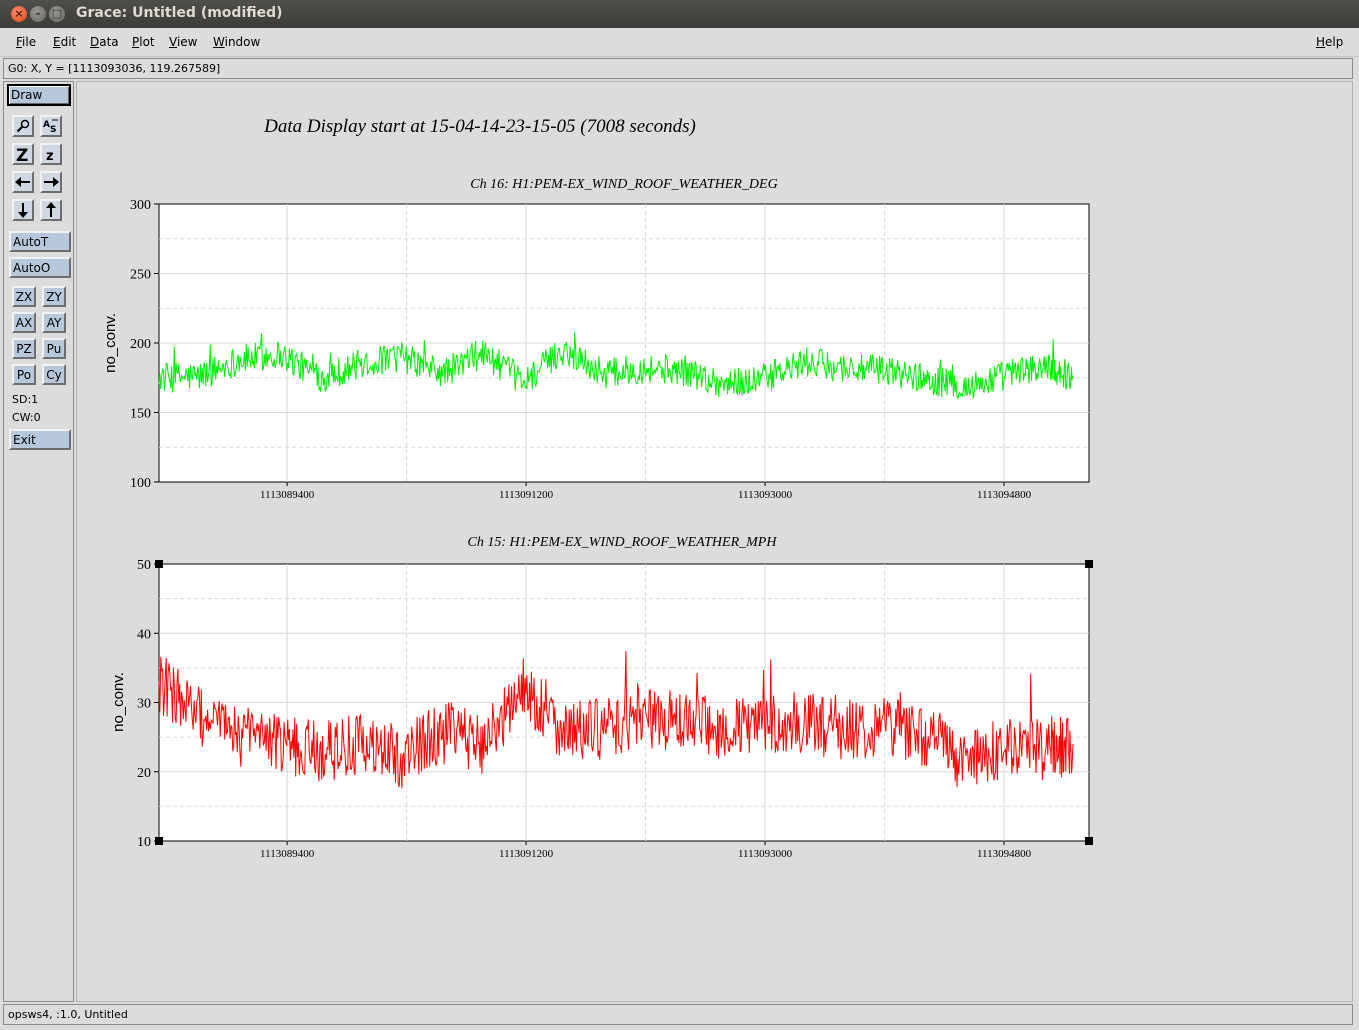 The width and height of the screenshot is (1359, 1030). I want to click on up-arrow-icon, so click(51, 210).